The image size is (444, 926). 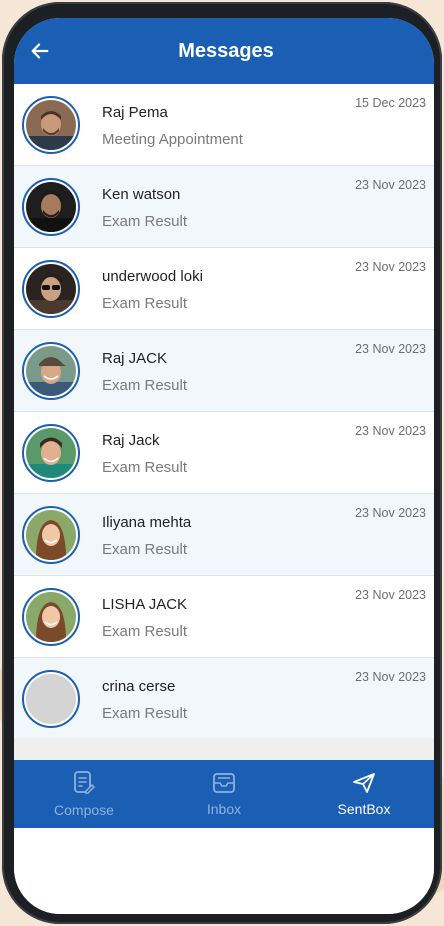 What do you see at coordinates (85, 782) in the screenshot?
I see `compose-icon` at bounding box center [85, 782].